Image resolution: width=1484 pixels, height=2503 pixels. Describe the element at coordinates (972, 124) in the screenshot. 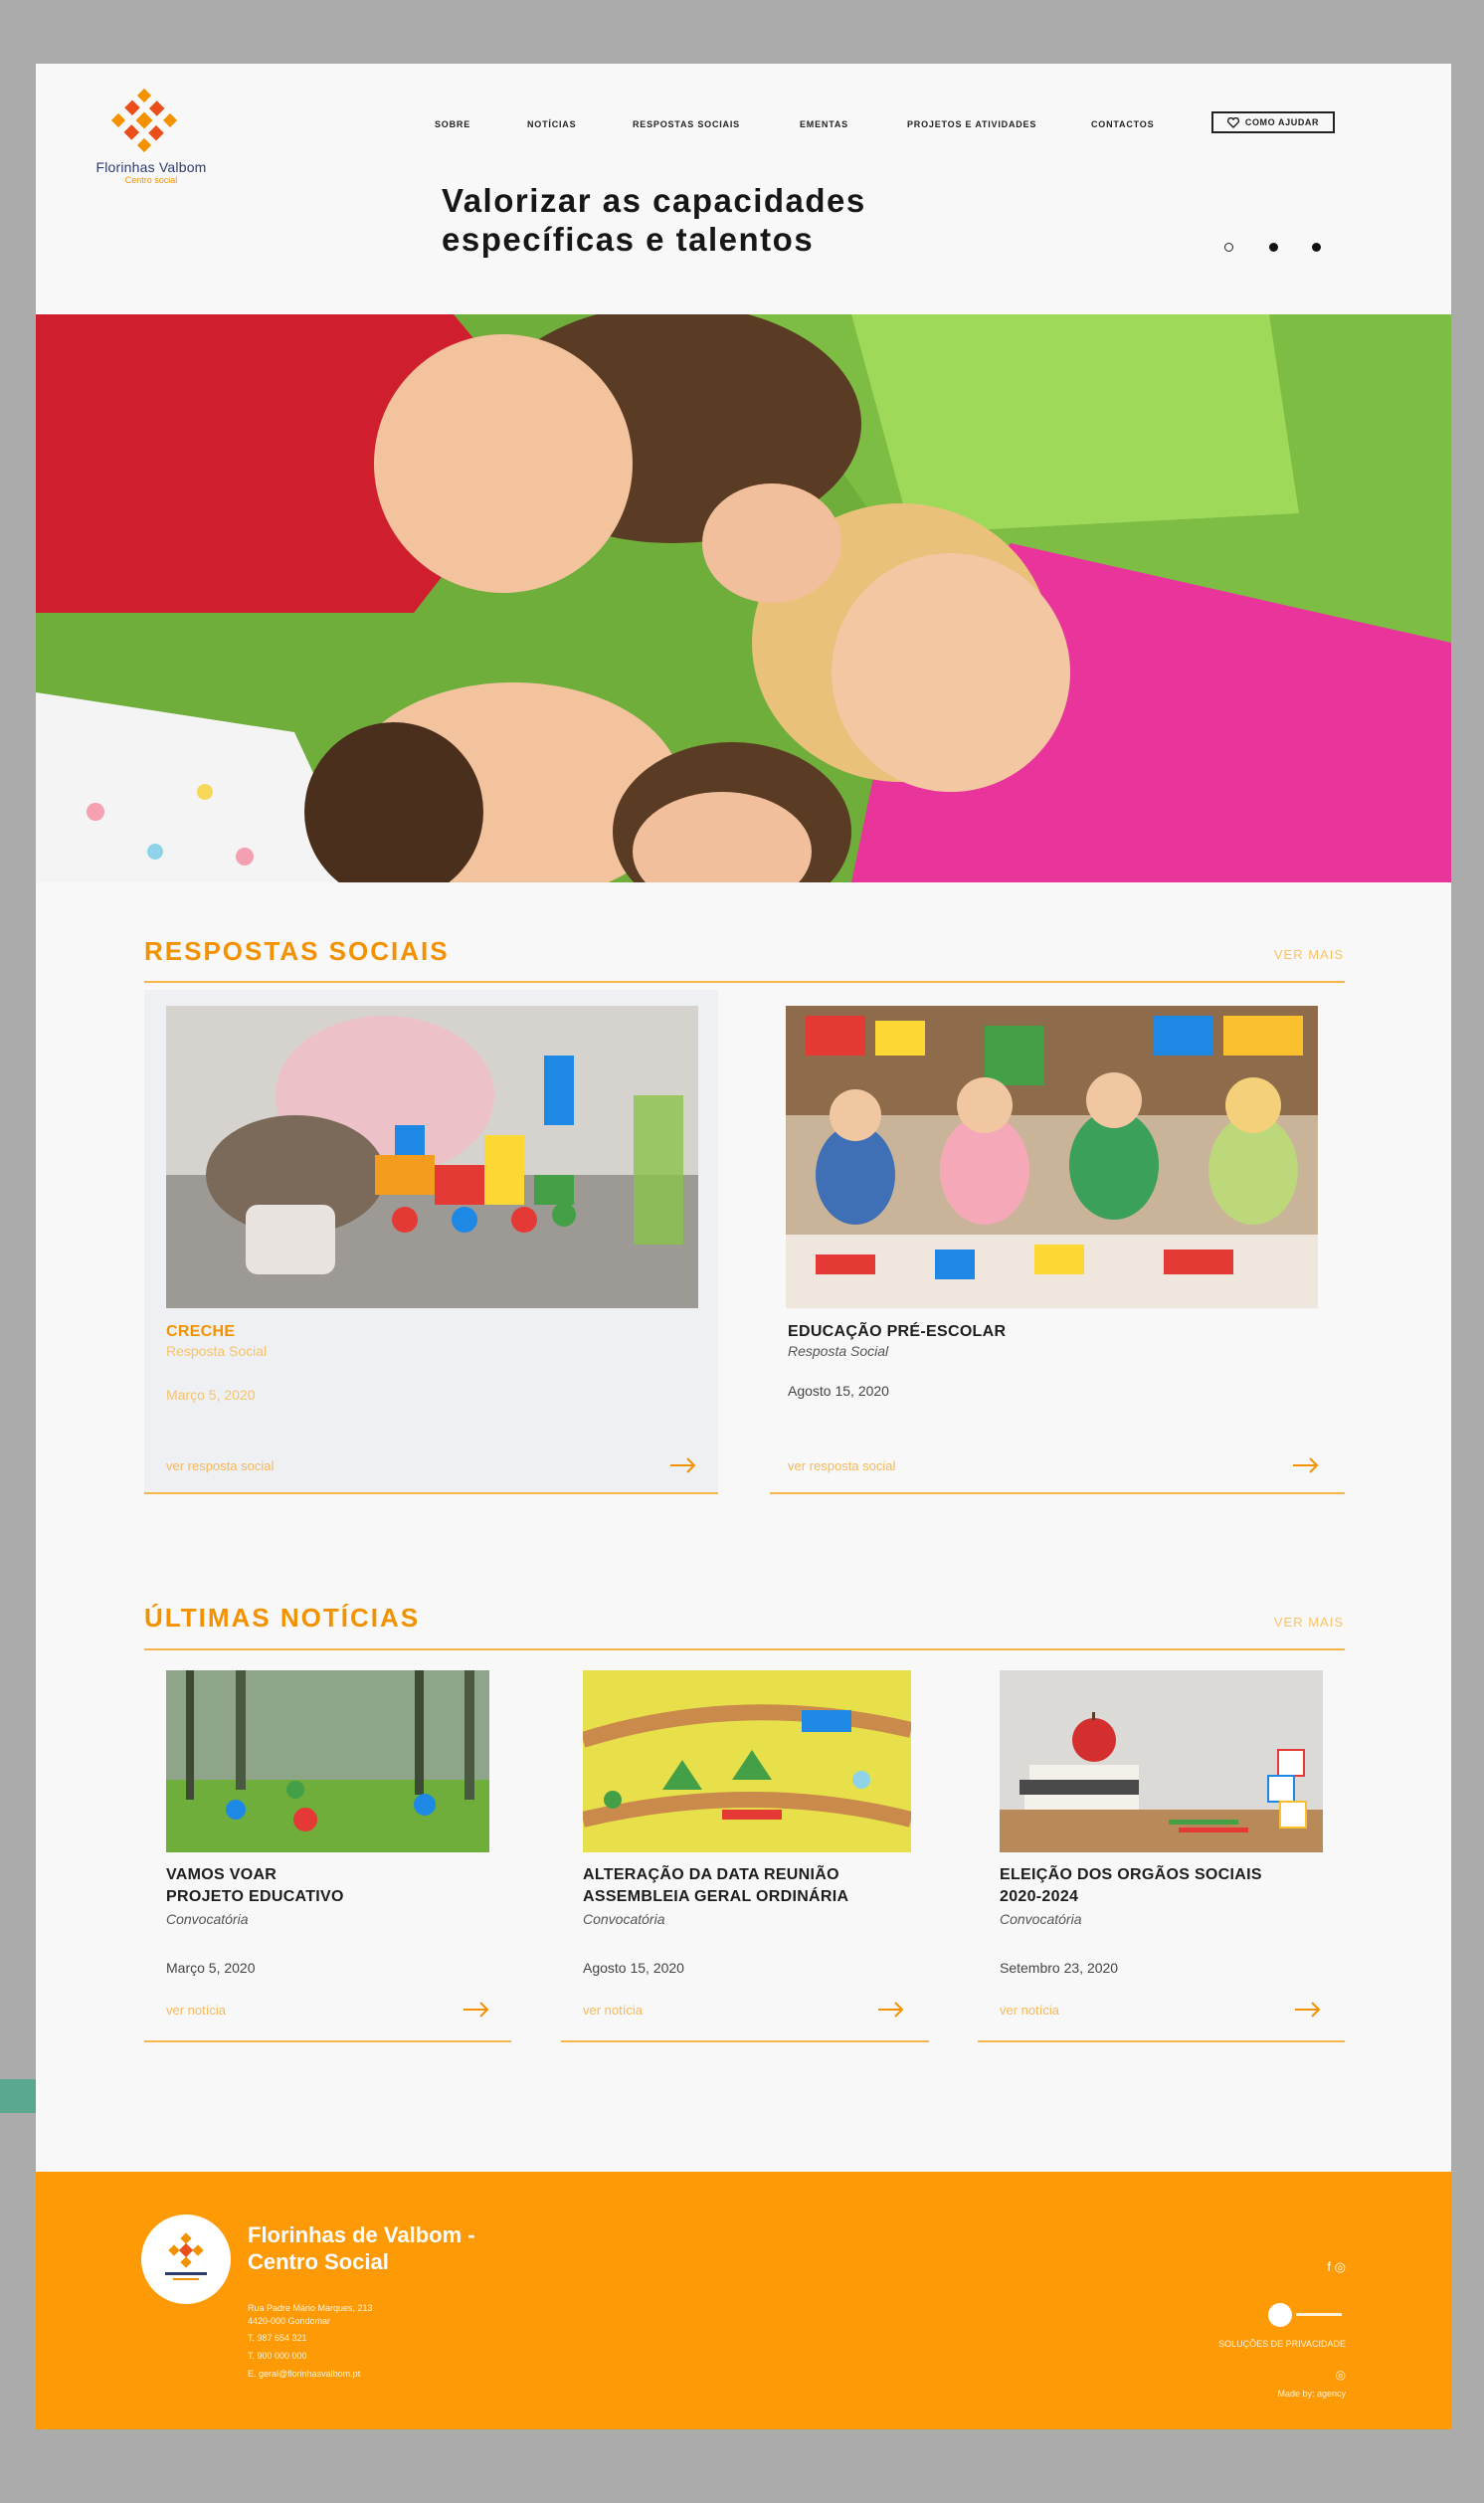

I see `nav-projetos-atividades: PROJETOS E ATIVIDADES` at that location.